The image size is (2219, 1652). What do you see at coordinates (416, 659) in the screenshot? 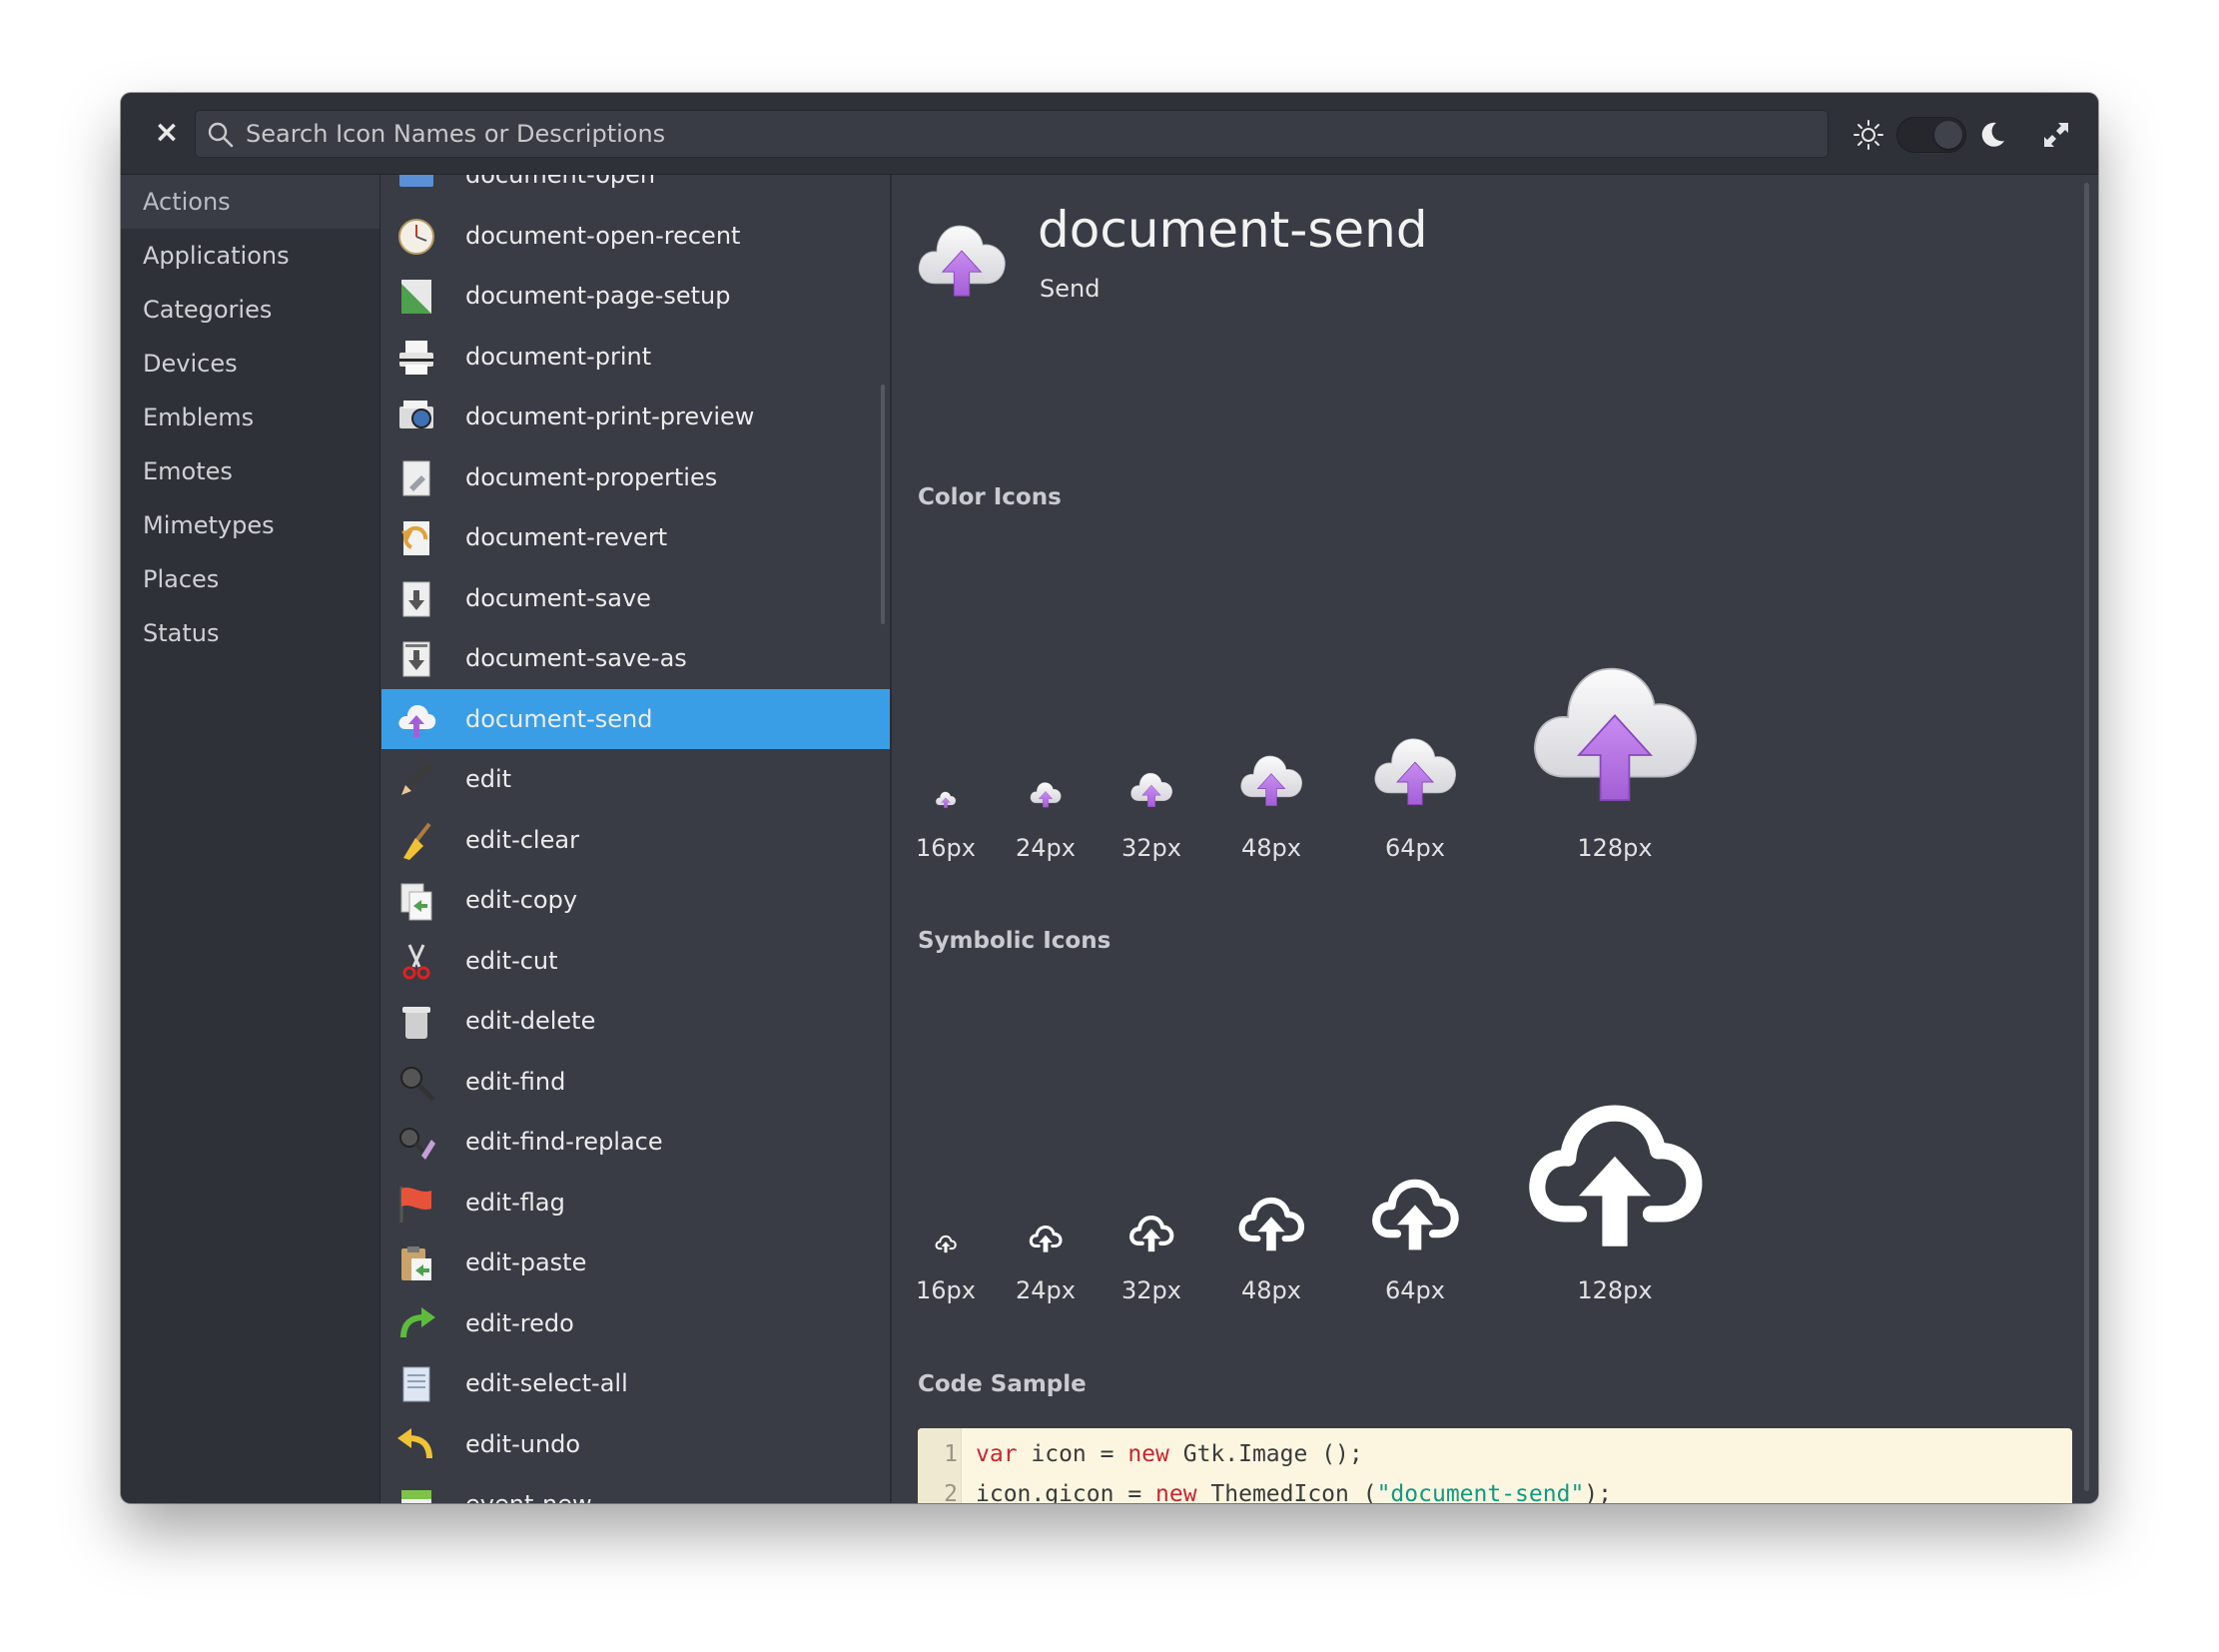
I see `save-as-icon` at bounding box center [416, 659].